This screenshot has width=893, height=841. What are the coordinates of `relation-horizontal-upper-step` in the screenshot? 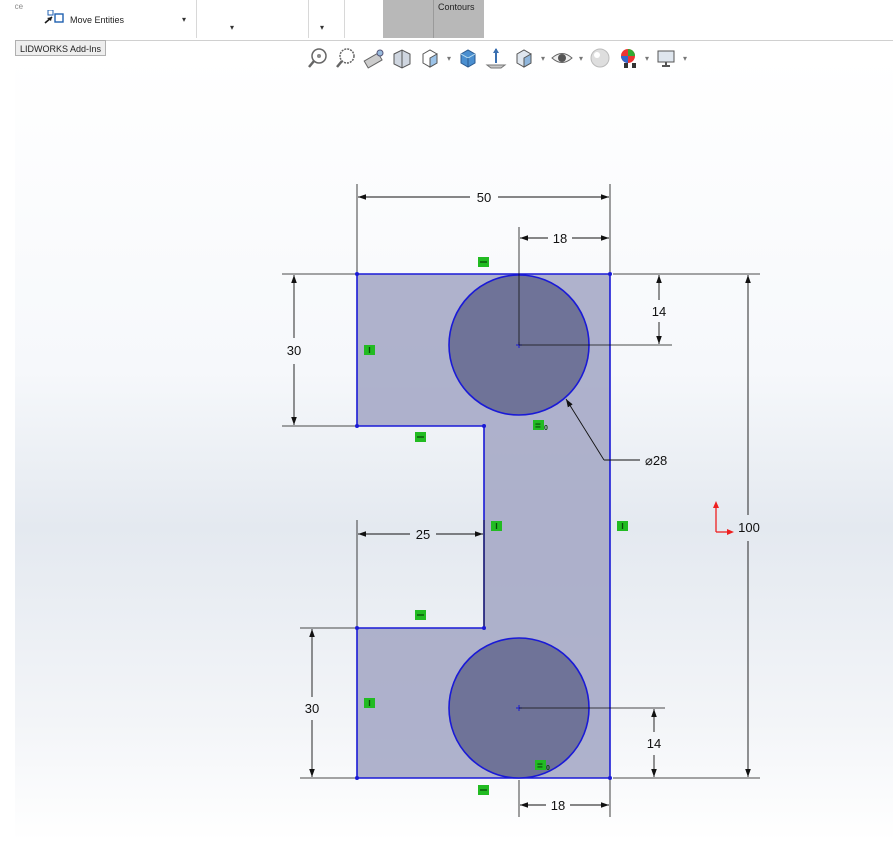 It's located at (420, 437).